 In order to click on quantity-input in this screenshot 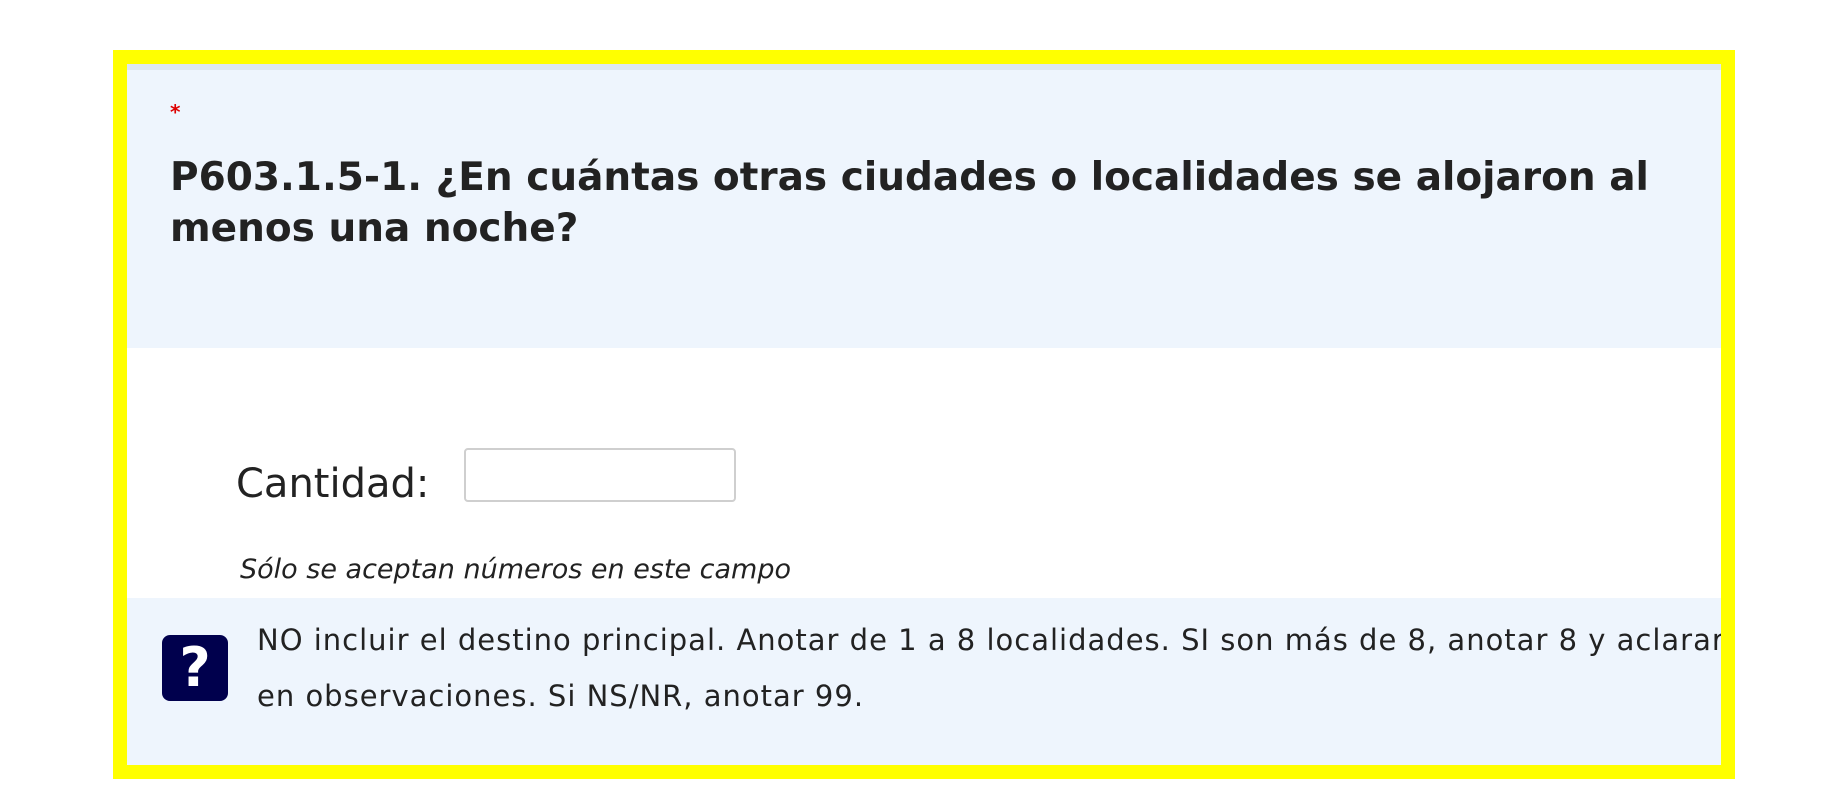, I will do `click(600, 475)`.